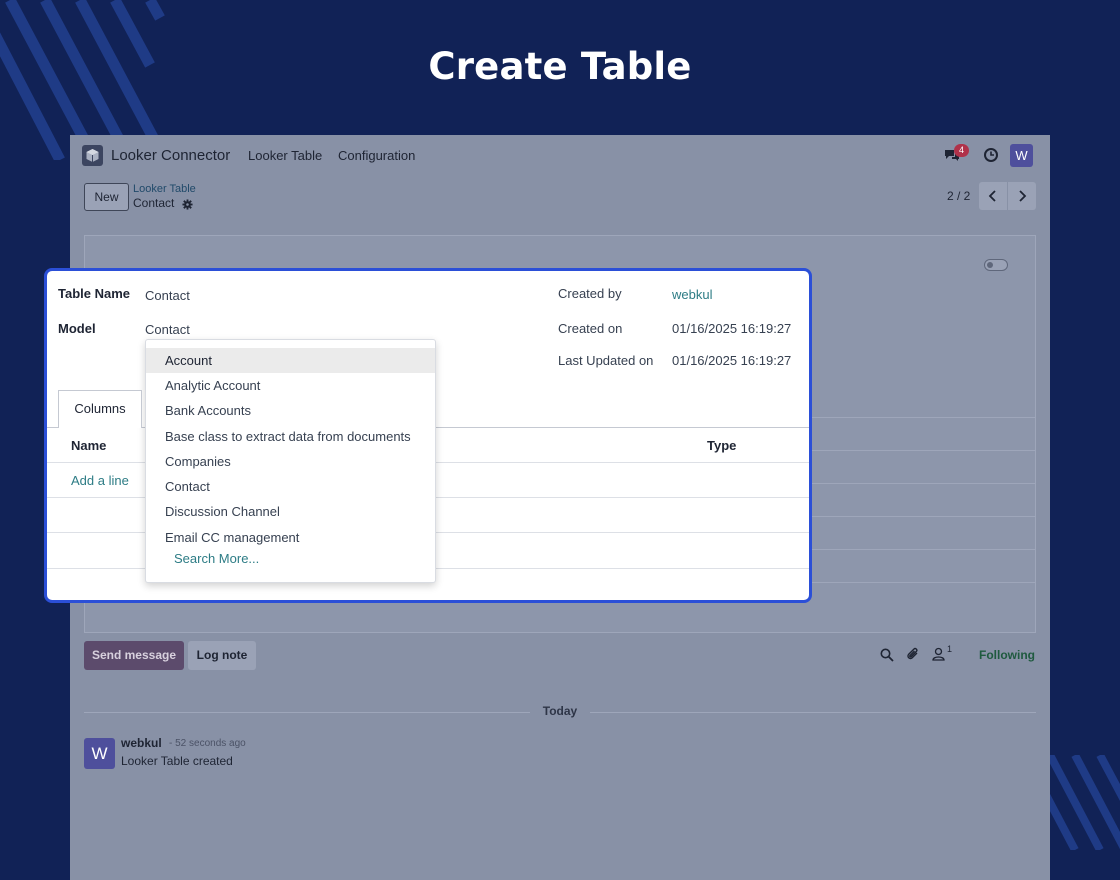  Describe the element at coordinates (938, 656) in the screenshot. I see `followers-icon` at that location.